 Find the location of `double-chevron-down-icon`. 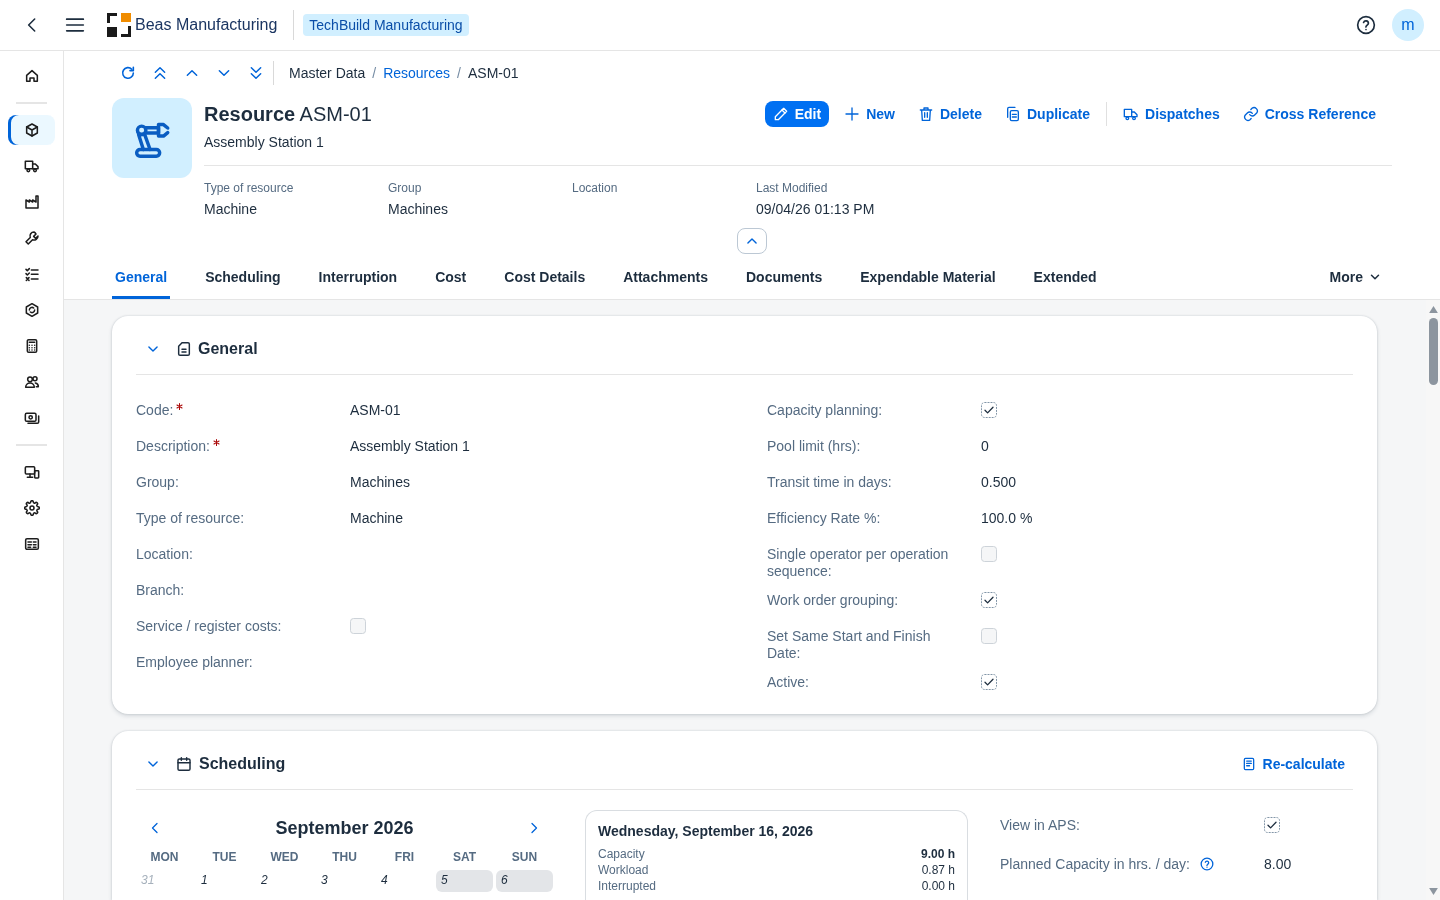

double-chevron-down-icon is located at coordinates (256, 73).